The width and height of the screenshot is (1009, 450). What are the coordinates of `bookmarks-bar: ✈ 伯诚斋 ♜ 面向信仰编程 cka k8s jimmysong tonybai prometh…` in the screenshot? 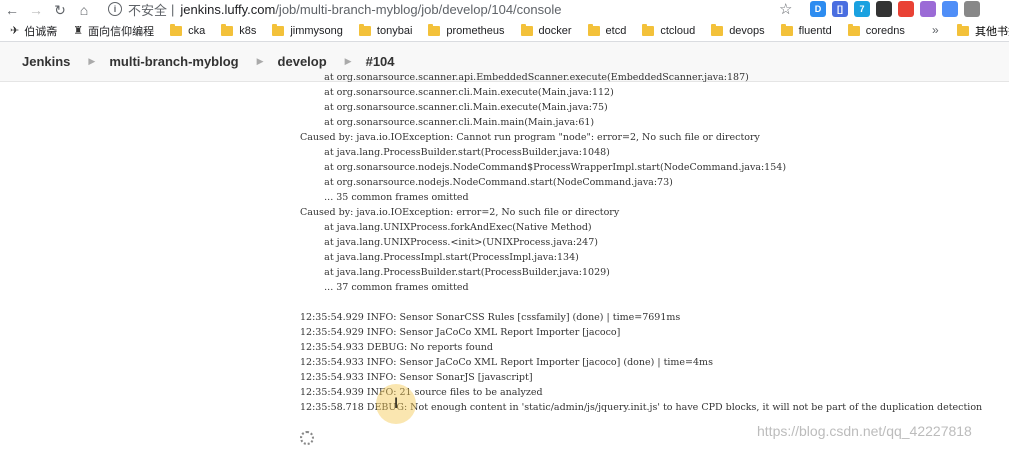 It's located at (504, 31).